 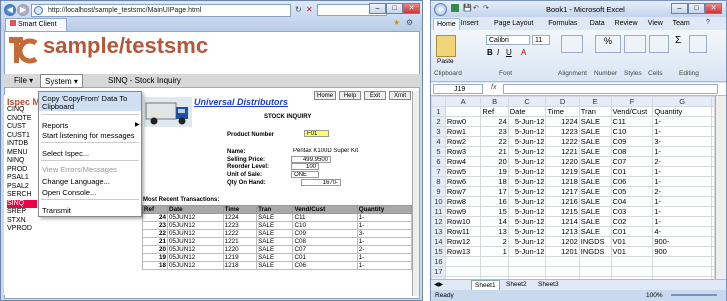 What do you see at coordinates (438, 101) in the screenshot?
I see `select-all-corner` at bounding box center [438, 101].